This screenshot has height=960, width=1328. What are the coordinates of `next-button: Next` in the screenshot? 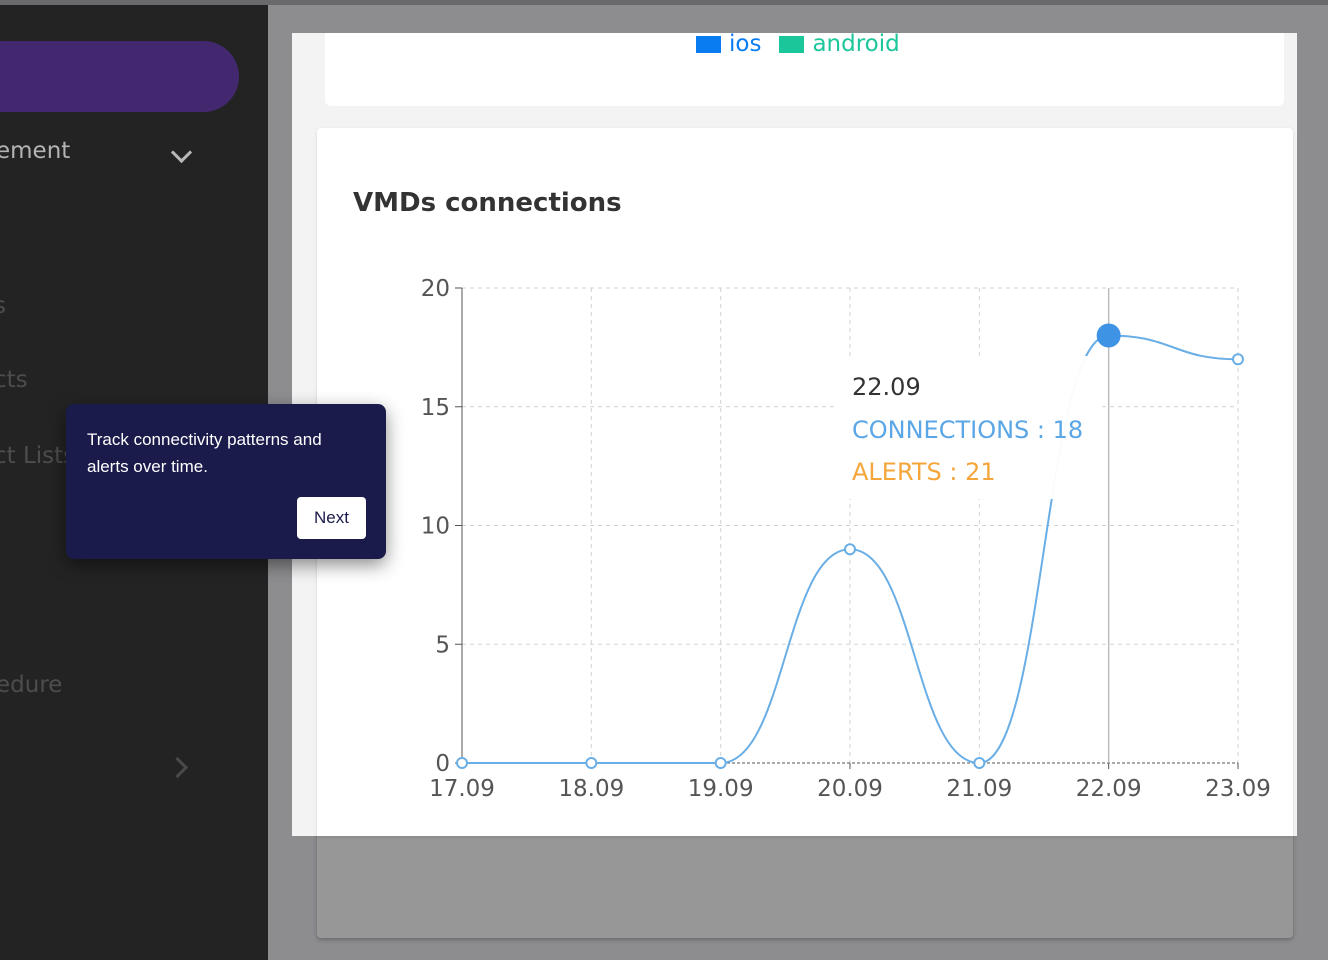 It's located at (331, 518).